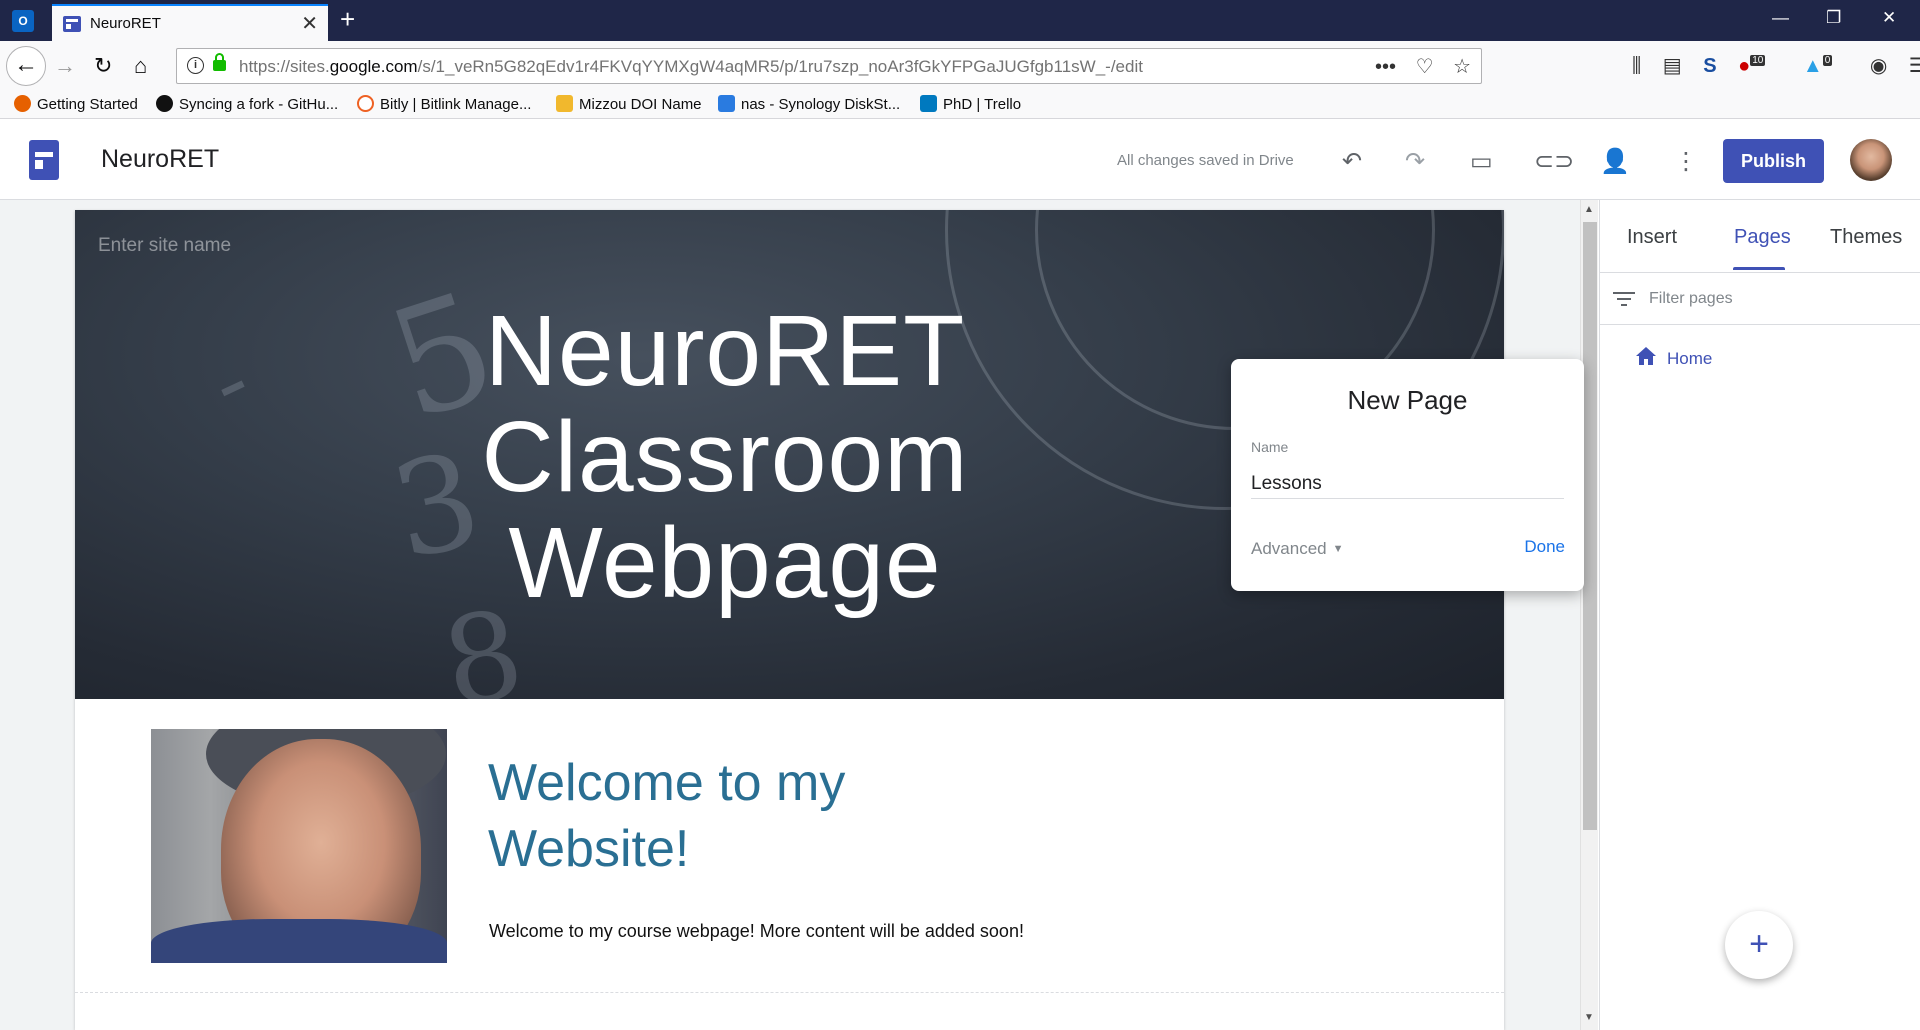 This screenshot has height=1030, width=1920. I want to click on forward-button: →, so click(65, 66).